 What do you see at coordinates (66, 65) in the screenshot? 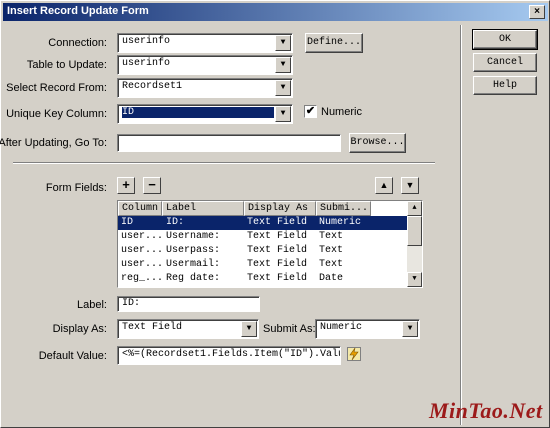
I see `table-label: Table to Update:` at bounding box center [66, 65].